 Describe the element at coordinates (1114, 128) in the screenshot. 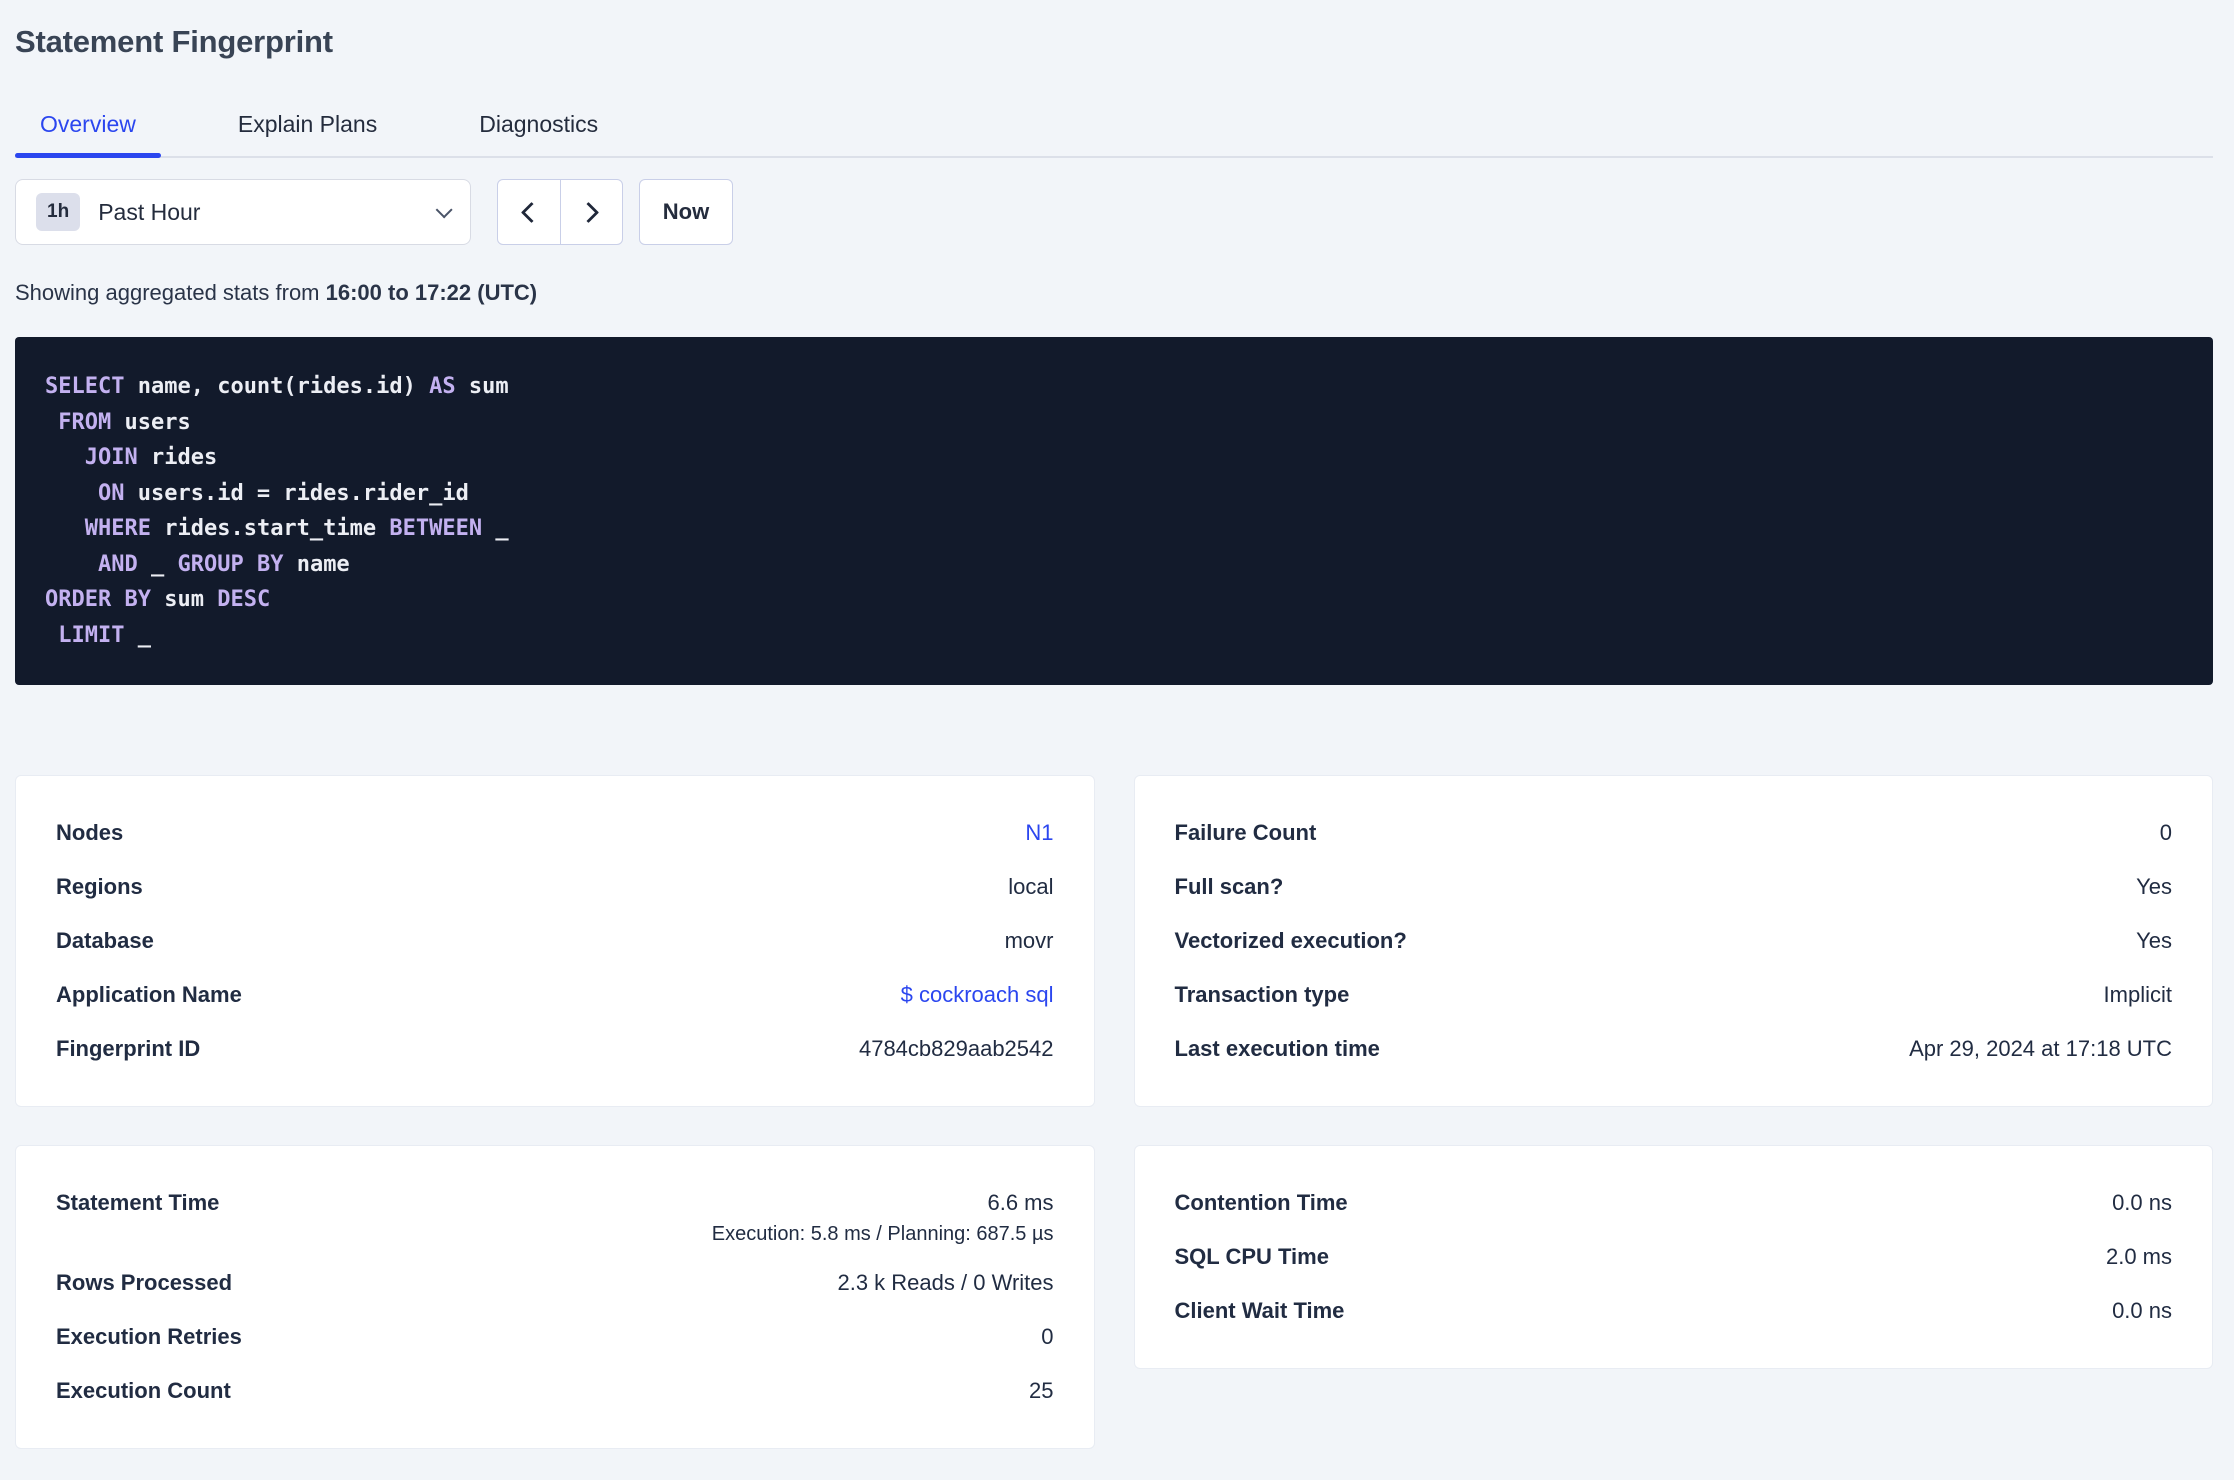

I see `tab-bar: Overview Explain Plans Diagnostics` at that location.